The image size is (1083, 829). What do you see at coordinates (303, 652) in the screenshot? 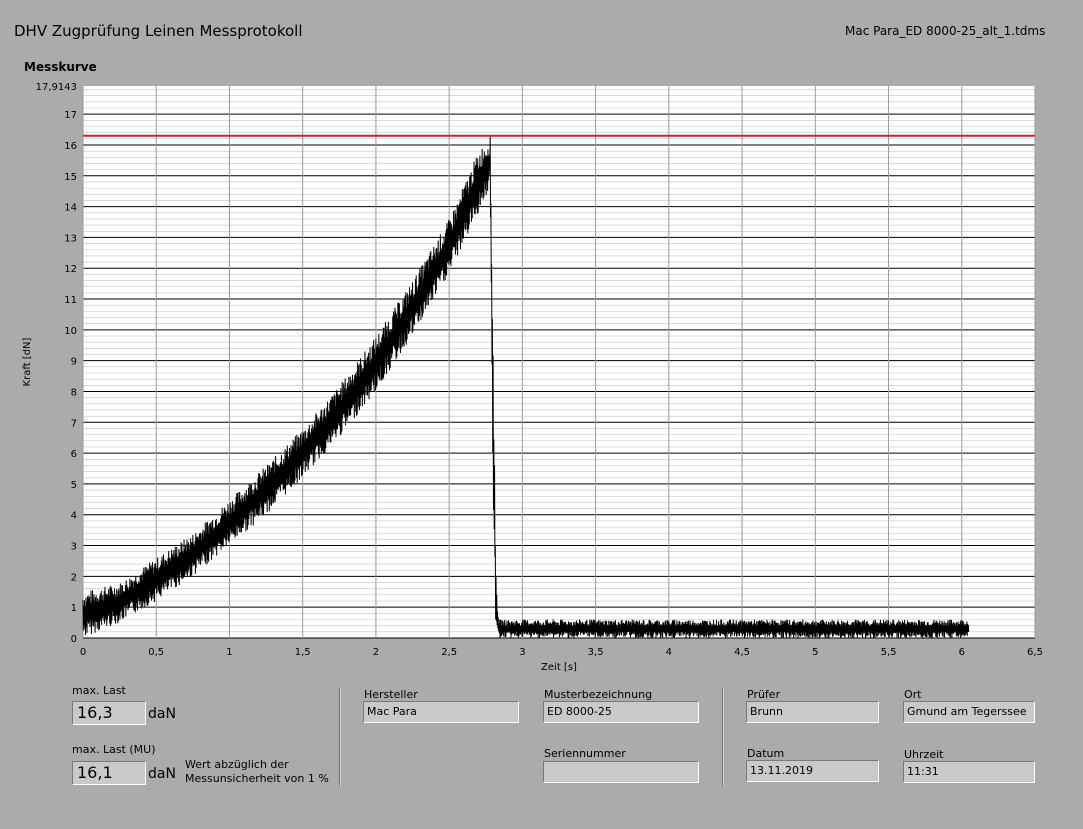
I see `x-tick-label: 1,5` at bounding box center [303, 652].